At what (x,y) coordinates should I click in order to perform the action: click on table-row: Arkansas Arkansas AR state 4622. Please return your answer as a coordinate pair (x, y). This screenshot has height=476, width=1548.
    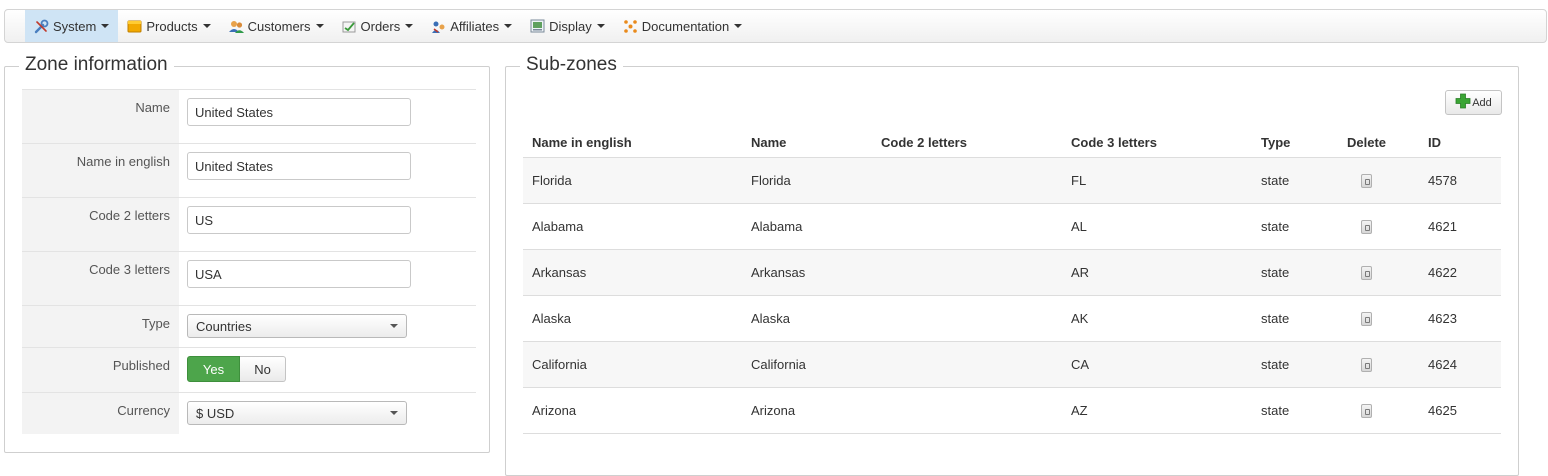
    Looking at the image, I should click on (1012, 273).